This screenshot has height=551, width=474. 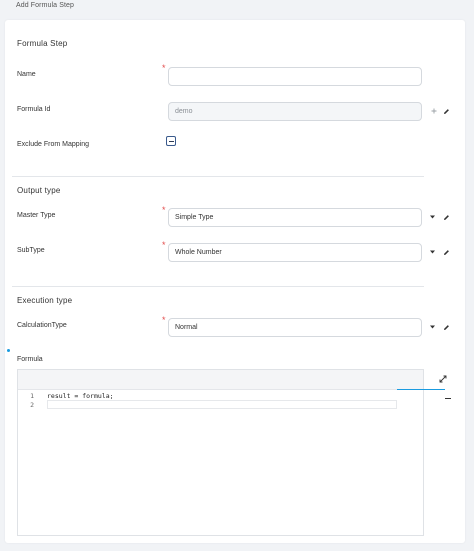 I want to click on focus-indicator-dot, so click(x=8, y=350).